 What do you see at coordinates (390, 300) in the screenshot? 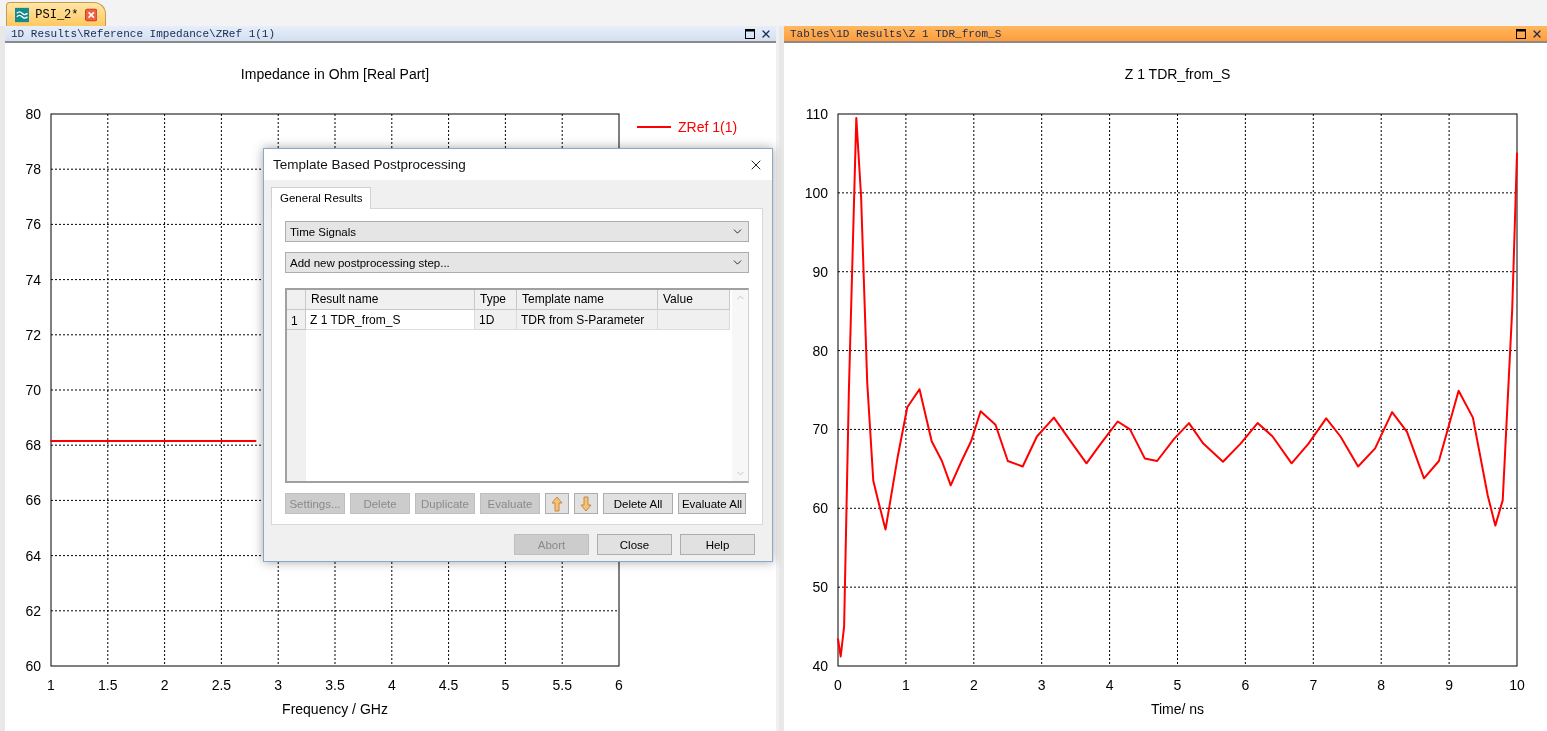
I see `column-header: Result name` at bounding box center [390, 300].